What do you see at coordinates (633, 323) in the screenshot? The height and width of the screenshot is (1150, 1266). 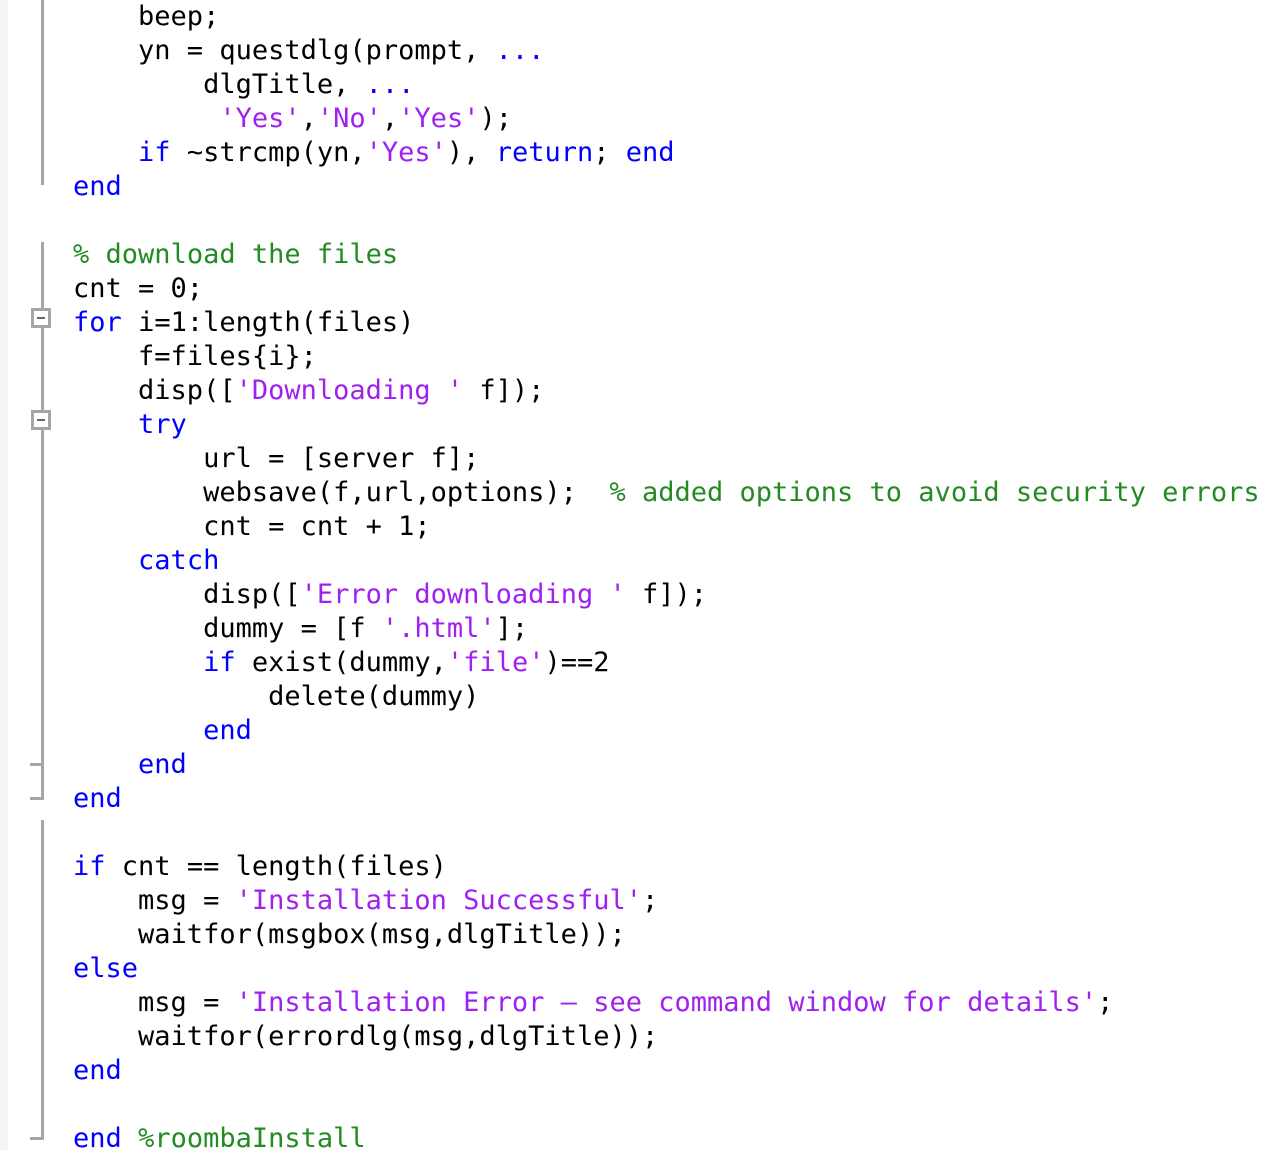 I see `line-for-loop: for i=1:length(files)` at bounding box center [633, 323].